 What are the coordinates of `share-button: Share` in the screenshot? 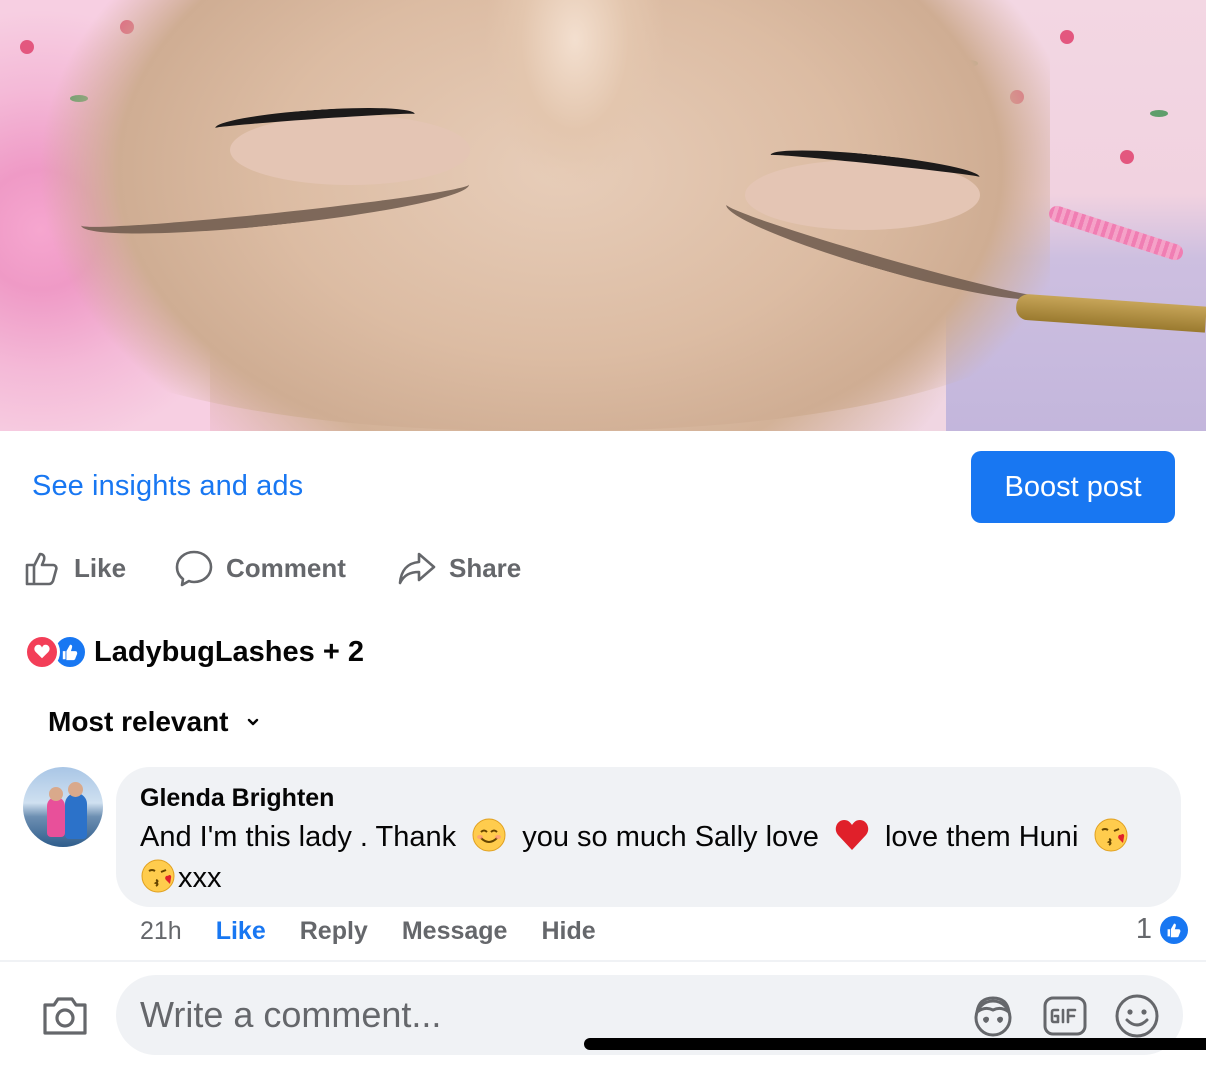 It's located at (459, 568).